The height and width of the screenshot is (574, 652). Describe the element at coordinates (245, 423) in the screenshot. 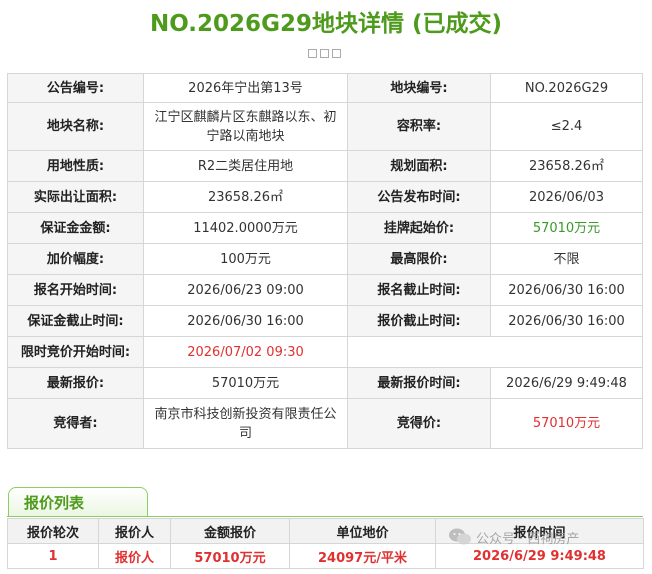

I see `winner-value: 南京市科技创新投资有限责任公司` at that location.